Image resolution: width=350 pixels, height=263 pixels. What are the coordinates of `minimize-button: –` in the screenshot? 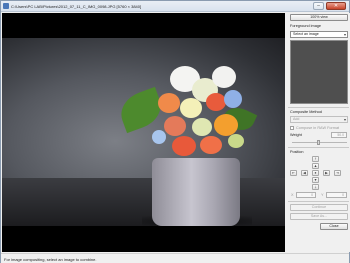 It's located at (318, 6).